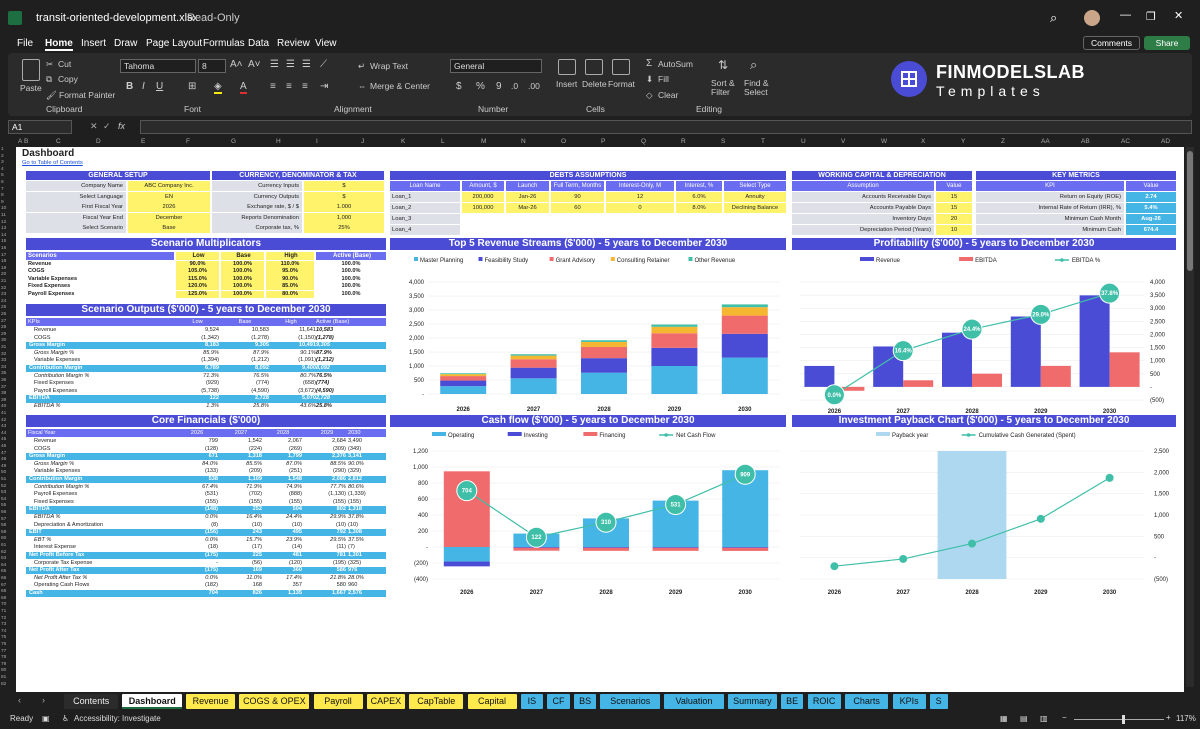 The height and width of the screenshot is (729, 1200). Describe the element at coordinates (603, 141) in the screenshot. I see `column-header: P` at that location.